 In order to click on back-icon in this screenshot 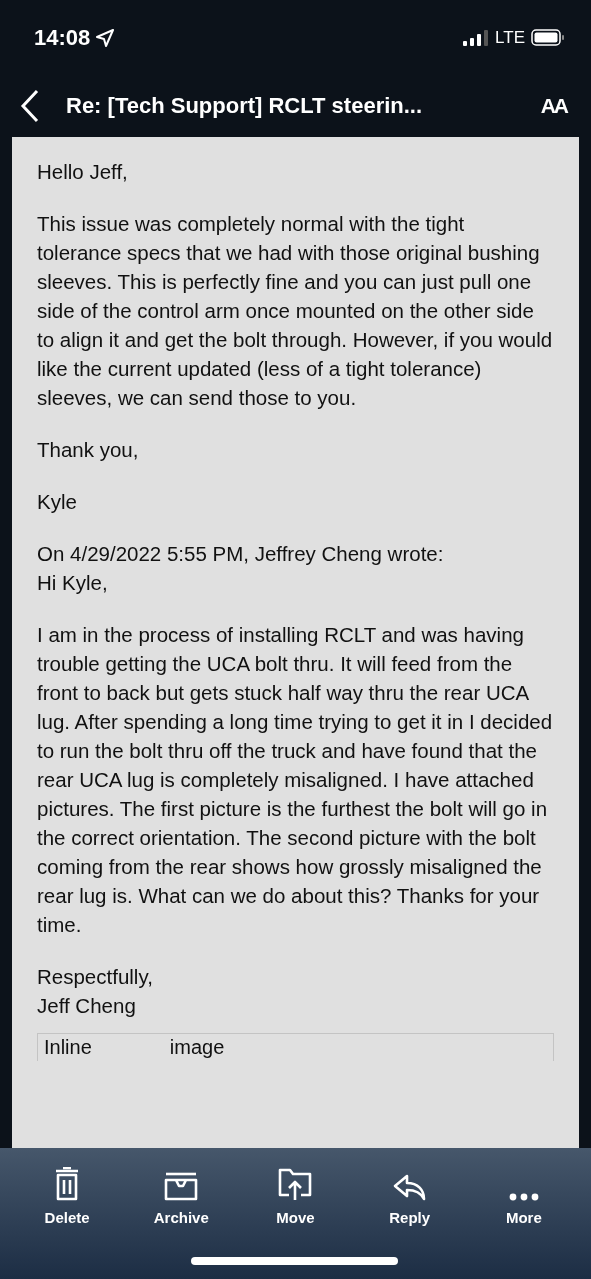, I will do `click(30, 106)`.